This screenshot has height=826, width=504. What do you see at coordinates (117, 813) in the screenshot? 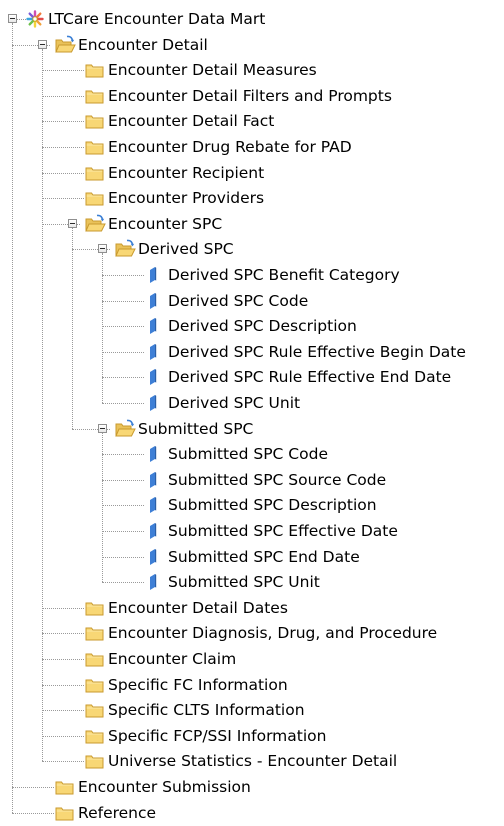
I see `tree-item-label: Reference` at bounding box center [117, 813].